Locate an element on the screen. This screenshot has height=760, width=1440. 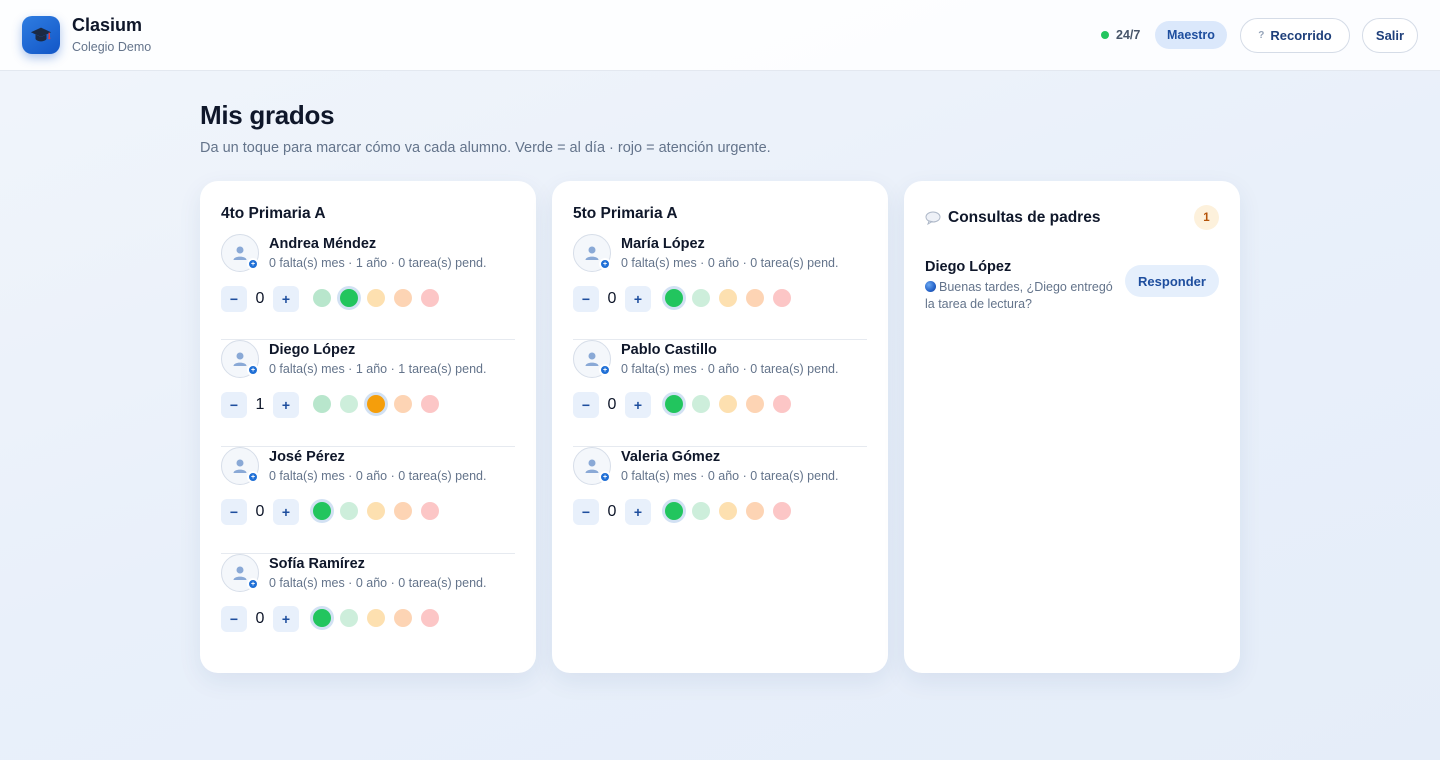
online-dot-icon is located at coordinates (1105, 35).